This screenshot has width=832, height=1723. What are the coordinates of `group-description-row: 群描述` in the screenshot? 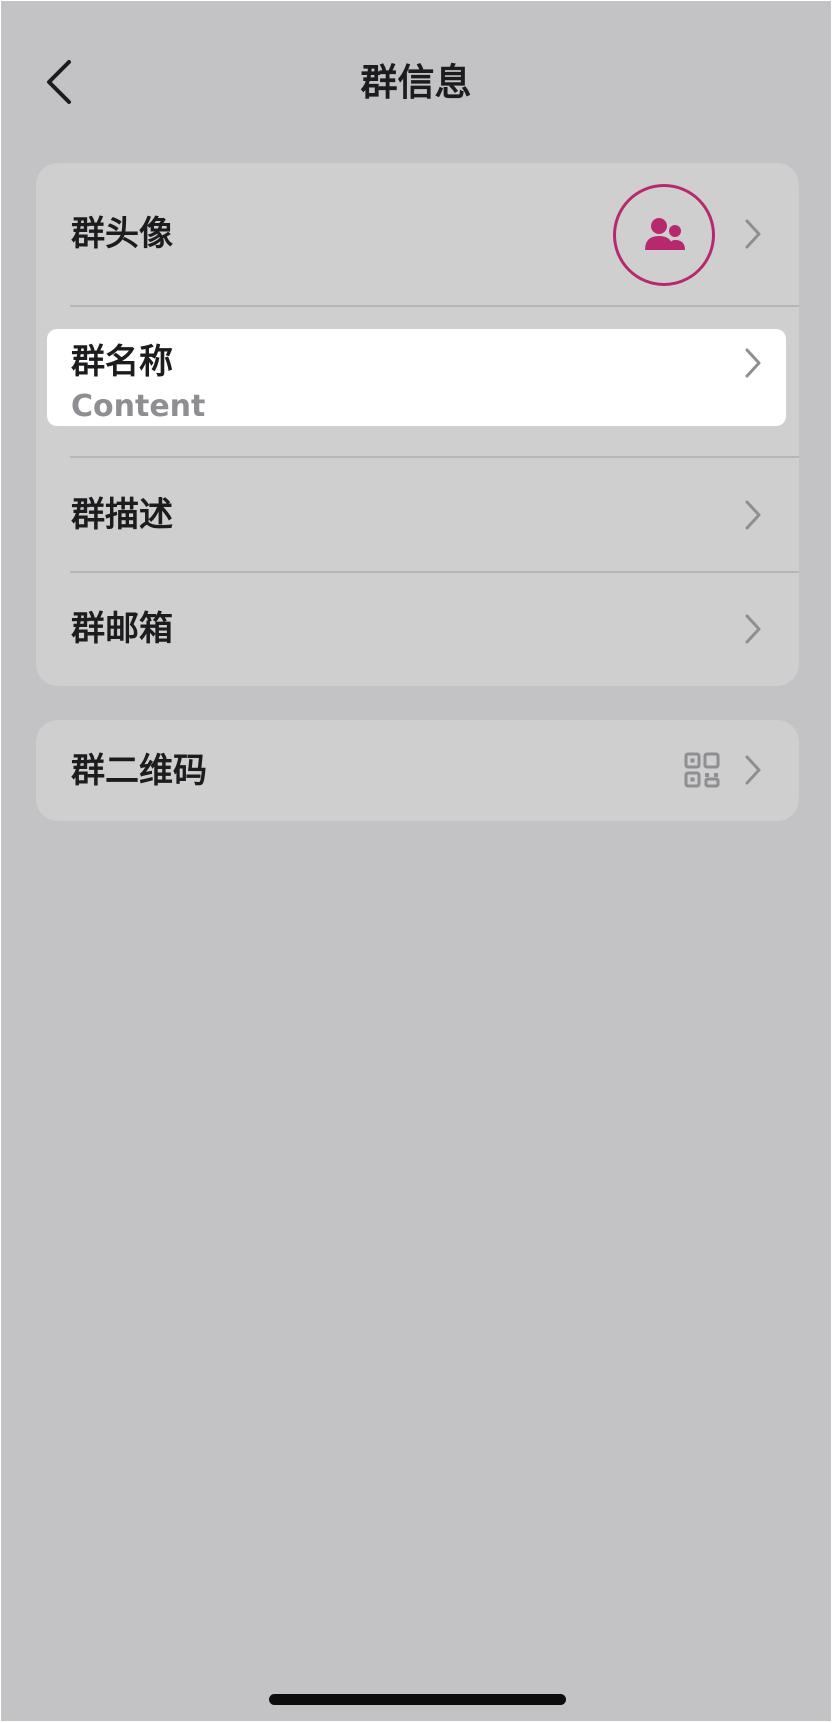 It's located at (417, 514).